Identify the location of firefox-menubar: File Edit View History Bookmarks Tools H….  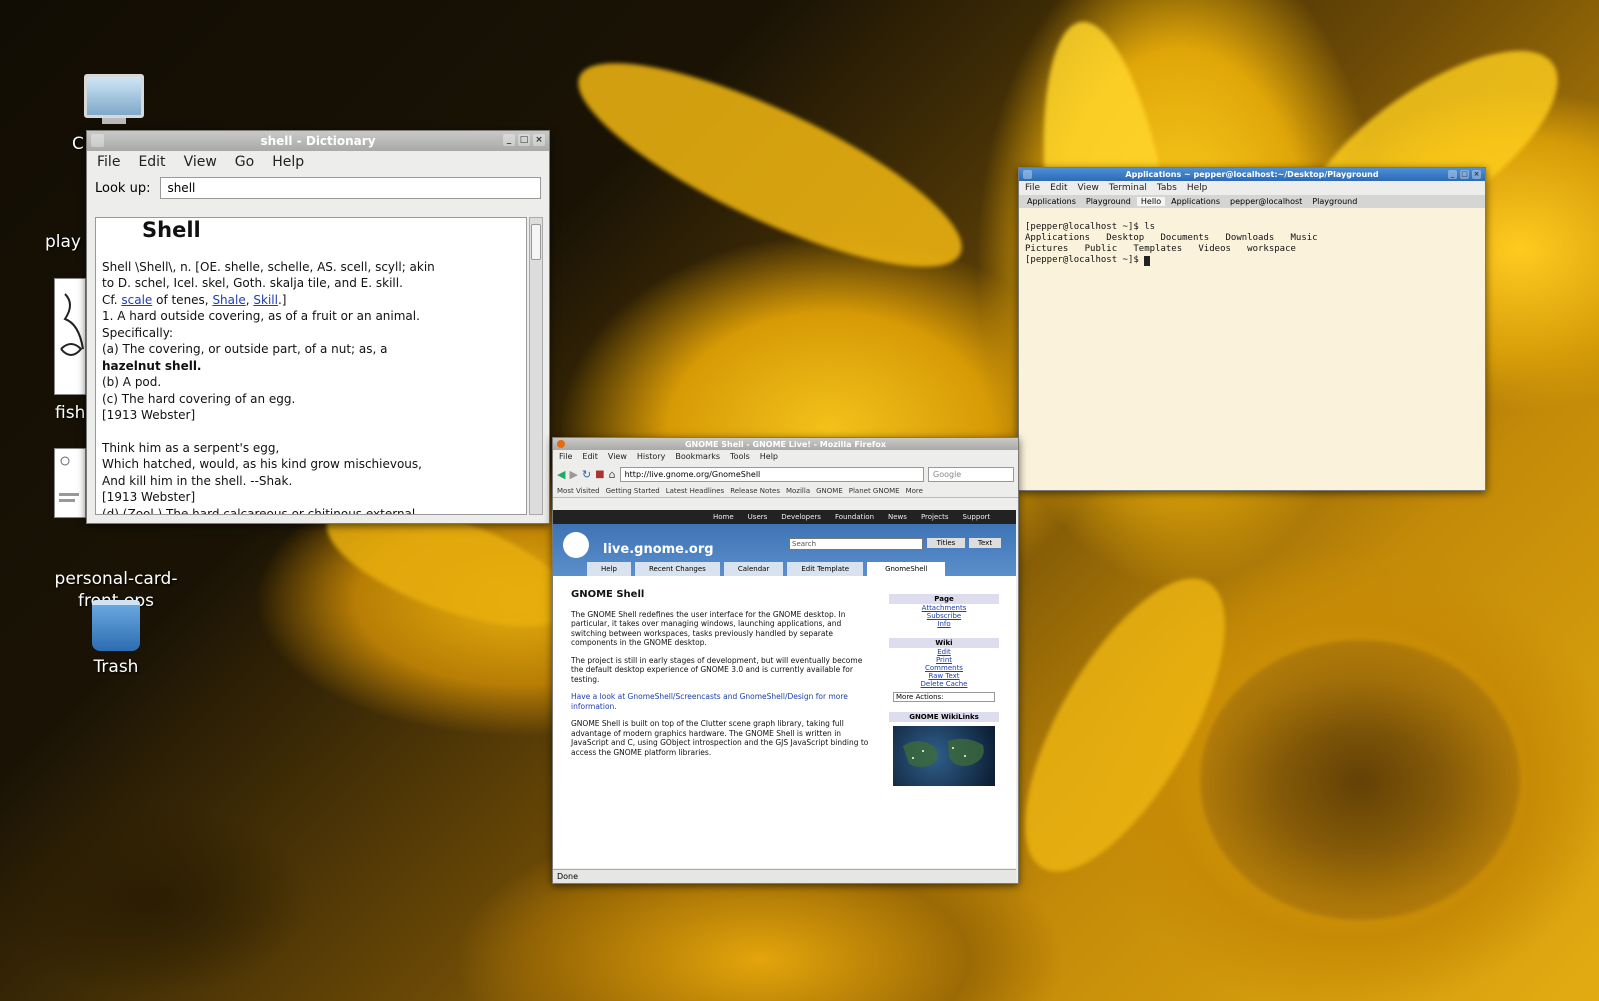
(785, 456).